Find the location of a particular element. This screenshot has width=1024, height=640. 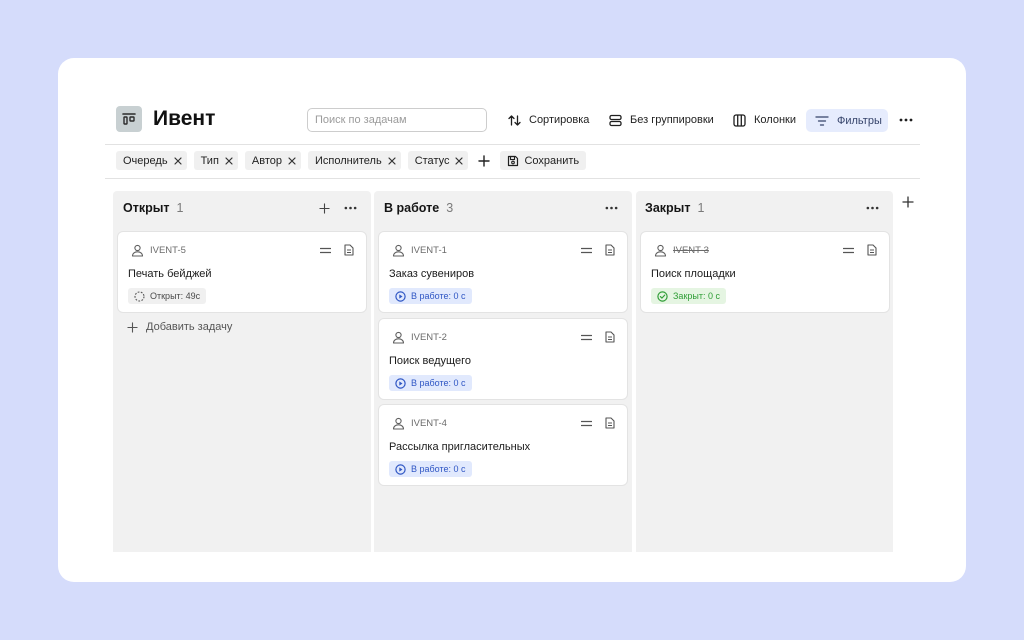

task-title: Печать бейджей is located at coordinates (170, 274).